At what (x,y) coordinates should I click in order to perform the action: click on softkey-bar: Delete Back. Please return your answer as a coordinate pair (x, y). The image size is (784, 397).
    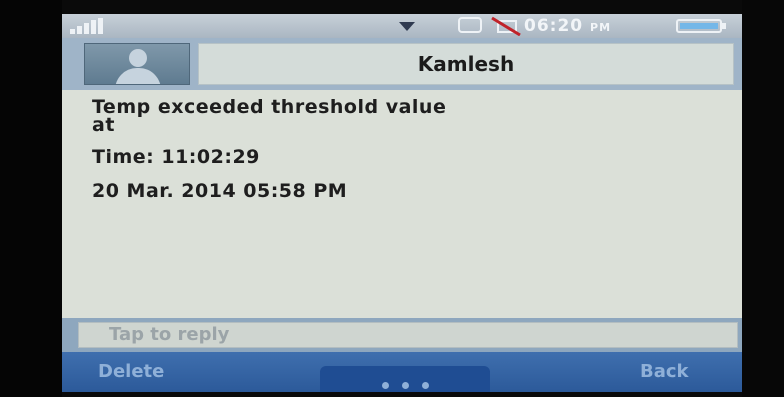
    Looking at the image, I should click on (402, 372).